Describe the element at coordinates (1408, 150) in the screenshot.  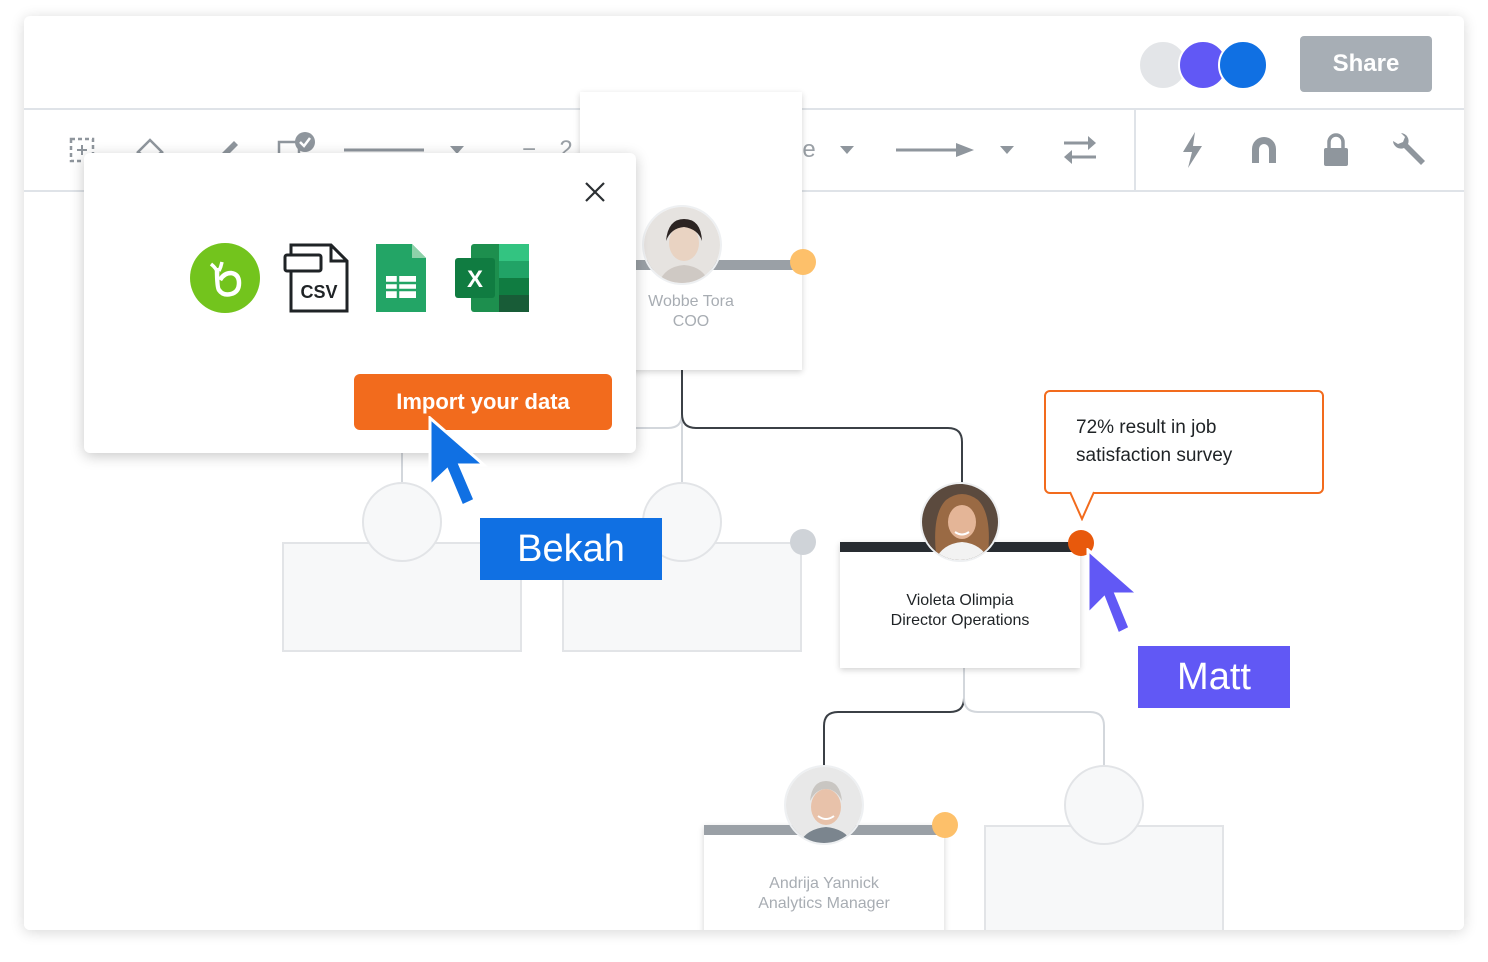
I see `wrench-icon` at that location.